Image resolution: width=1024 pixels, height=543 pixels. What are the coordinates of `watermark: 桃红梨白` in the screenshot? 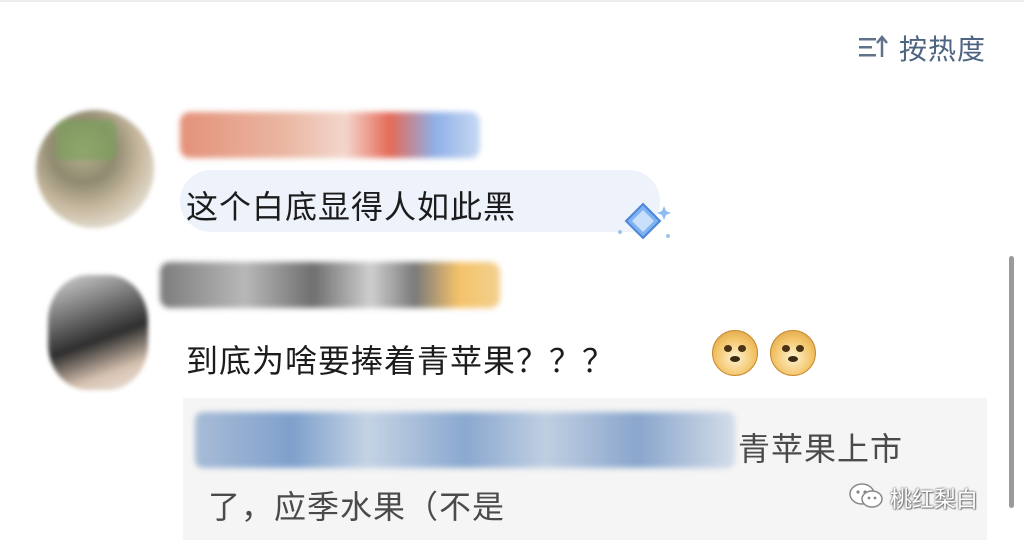 It's located at (913, 498).